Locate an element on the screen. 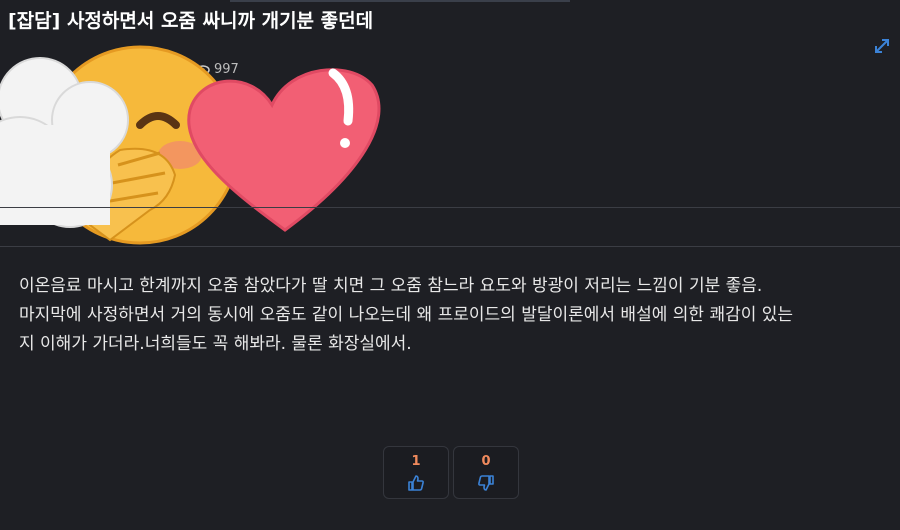 This screenshot has height=530, width=900. expand-icon is located at coordinates (882, 46).